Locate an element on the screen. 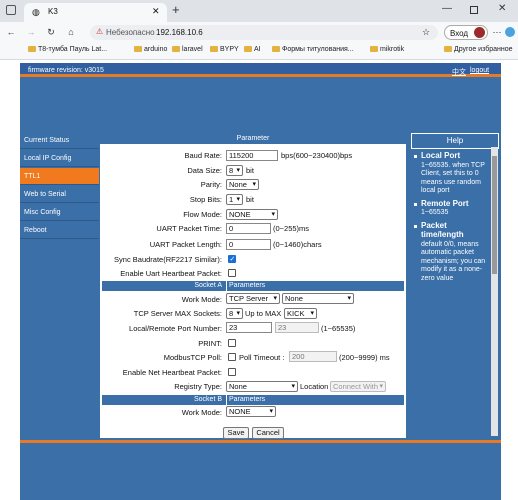  other-bookmarks: Другое избранное is located at coordinates (478, 49).